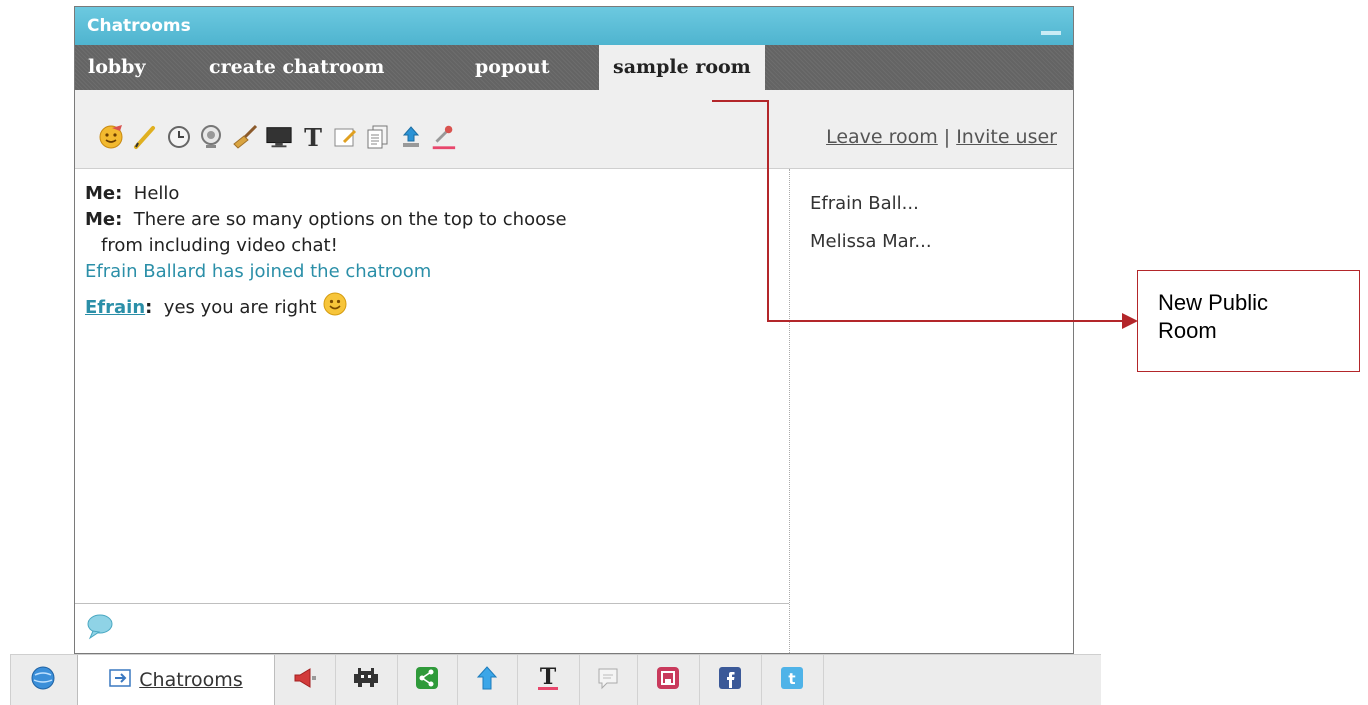  I want to click on room-links: Leave room | Invite user, so click(941, 137).